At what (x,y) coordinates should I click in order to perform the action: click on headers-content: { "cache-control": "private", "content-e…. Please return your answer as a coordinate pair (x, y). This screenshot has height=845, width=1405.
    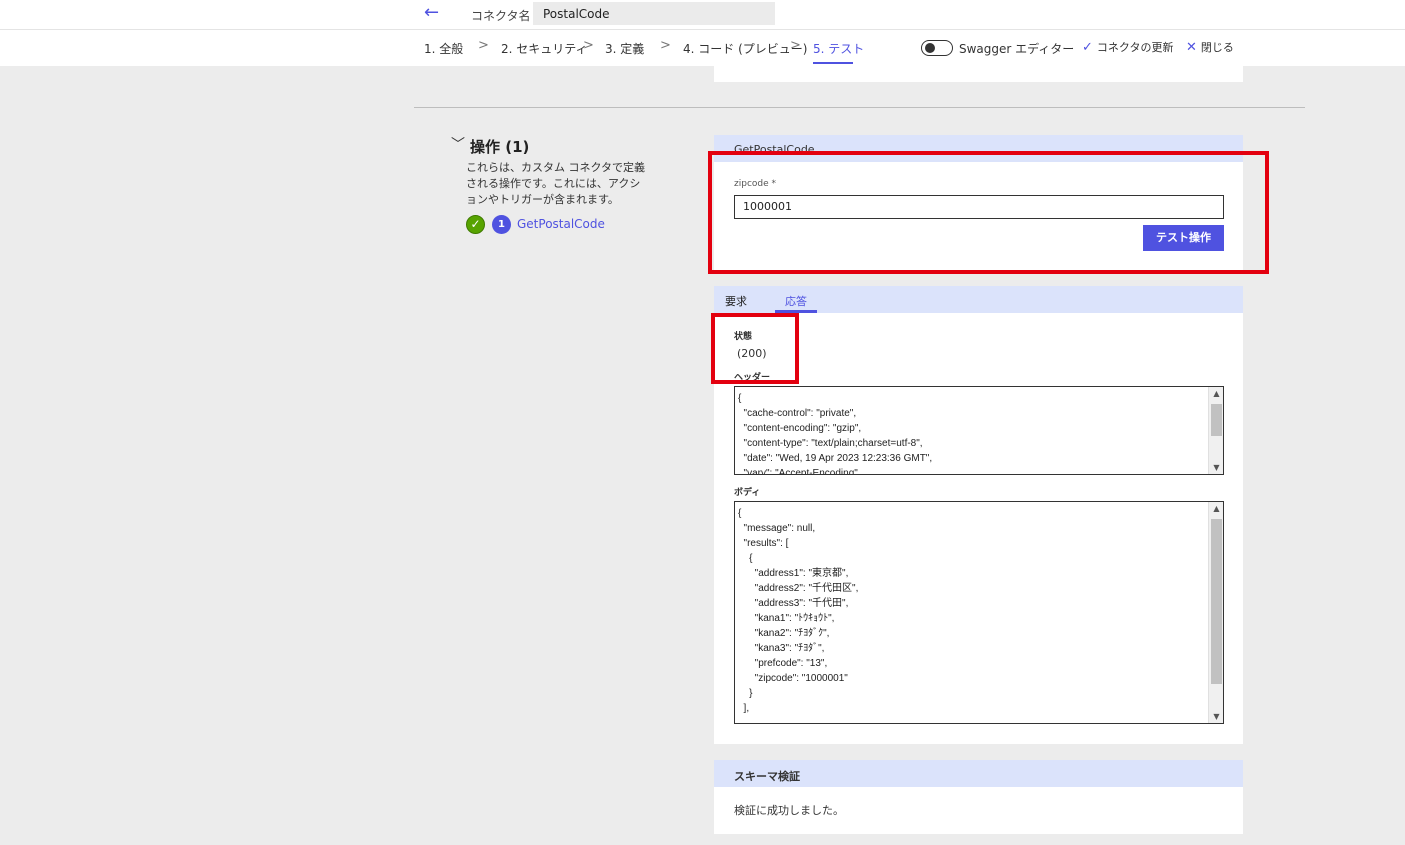
    Looking at the image, I should click on (835, 434).